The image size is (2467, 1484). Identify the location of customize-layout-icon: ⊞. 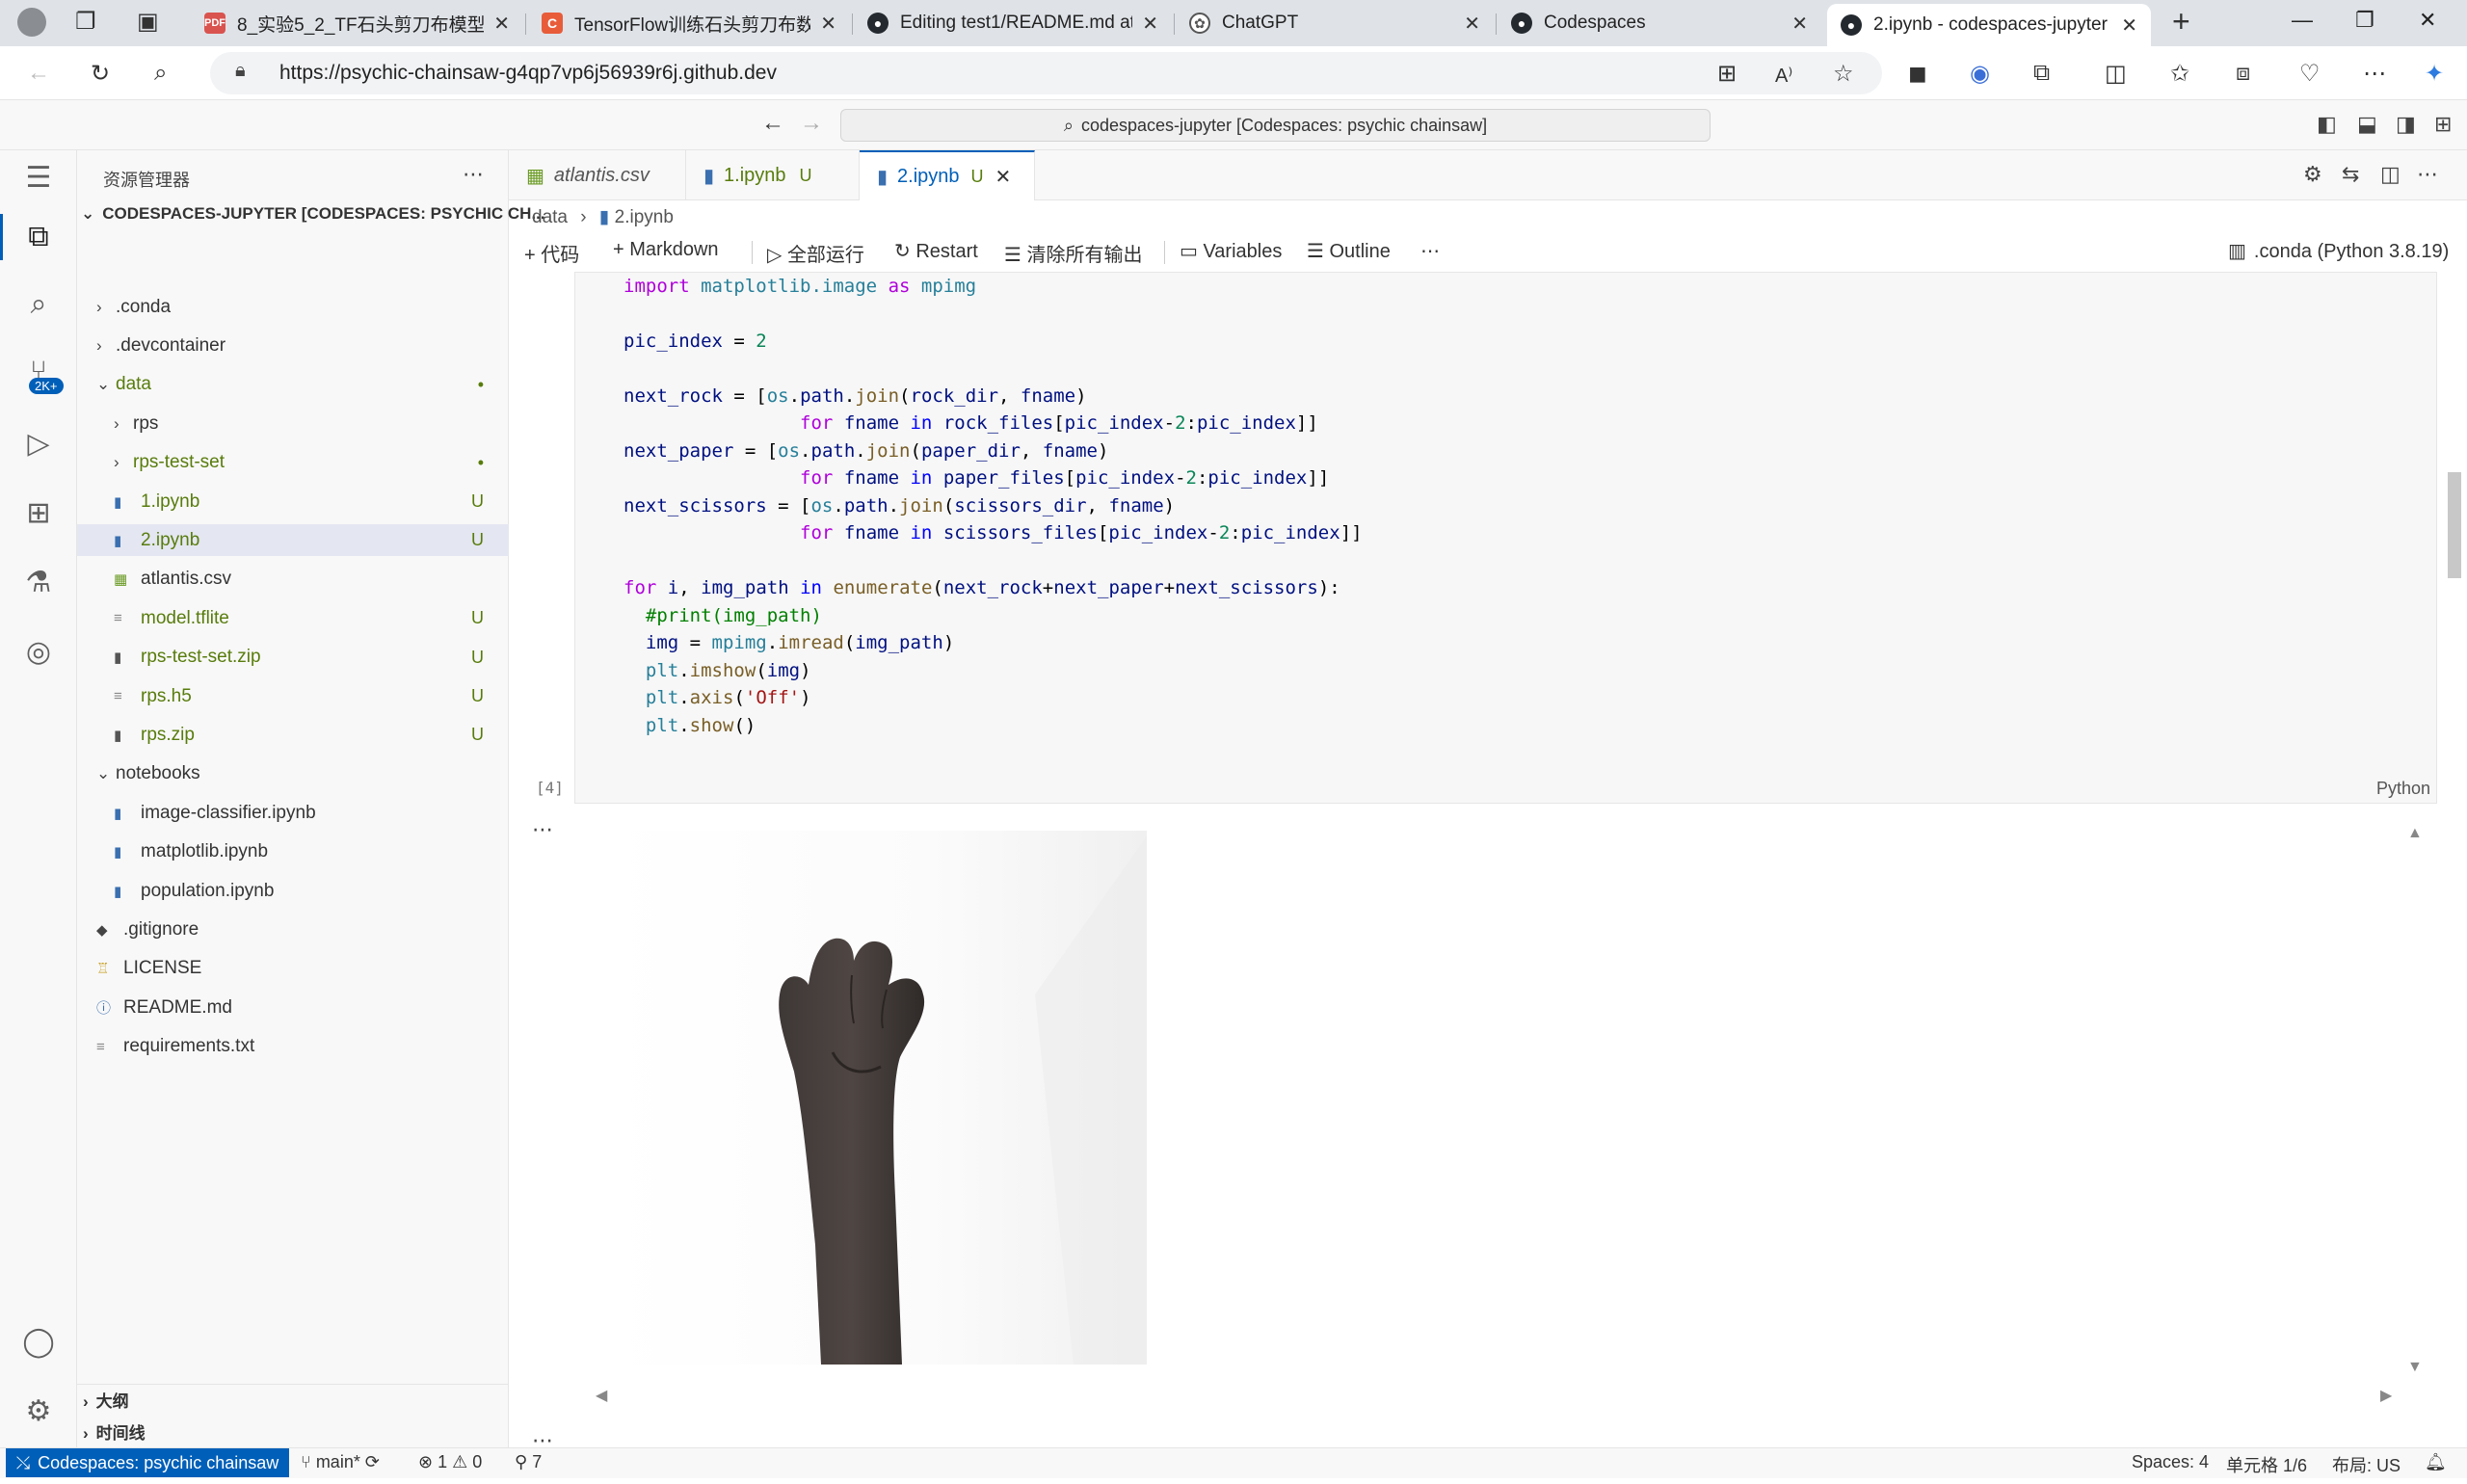
(2443, 125).